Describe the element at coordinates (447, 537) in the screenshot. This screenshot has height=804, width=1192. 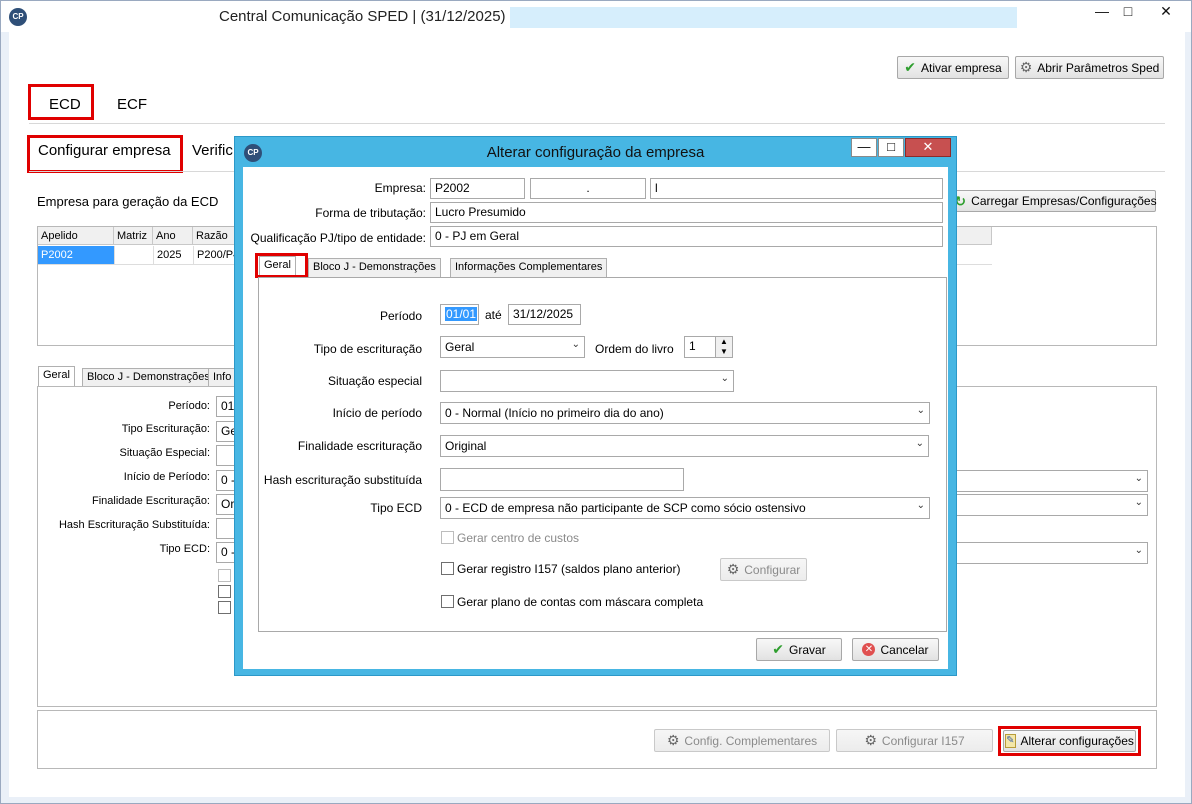
I see `gerar-centro-custos-checkbox` at that location.